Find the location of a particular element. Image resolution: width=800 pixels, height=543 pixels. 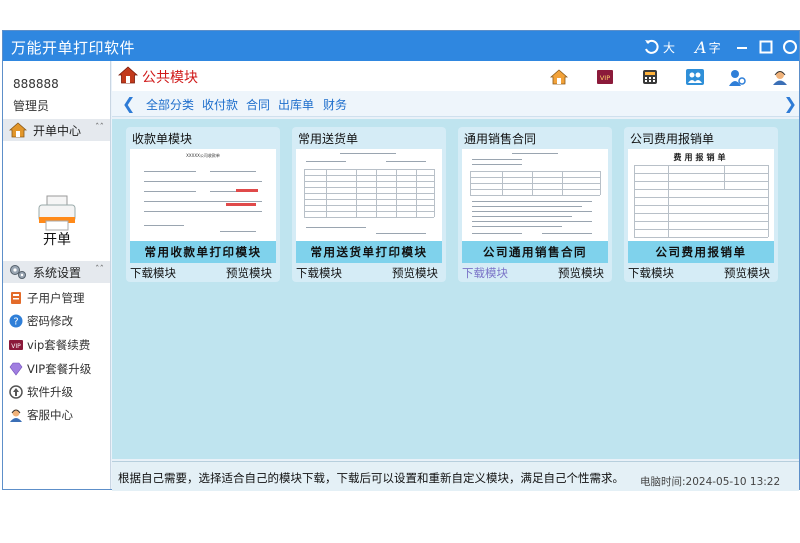

tab-outbound: 出库单 is located at coordinates (296, 104).